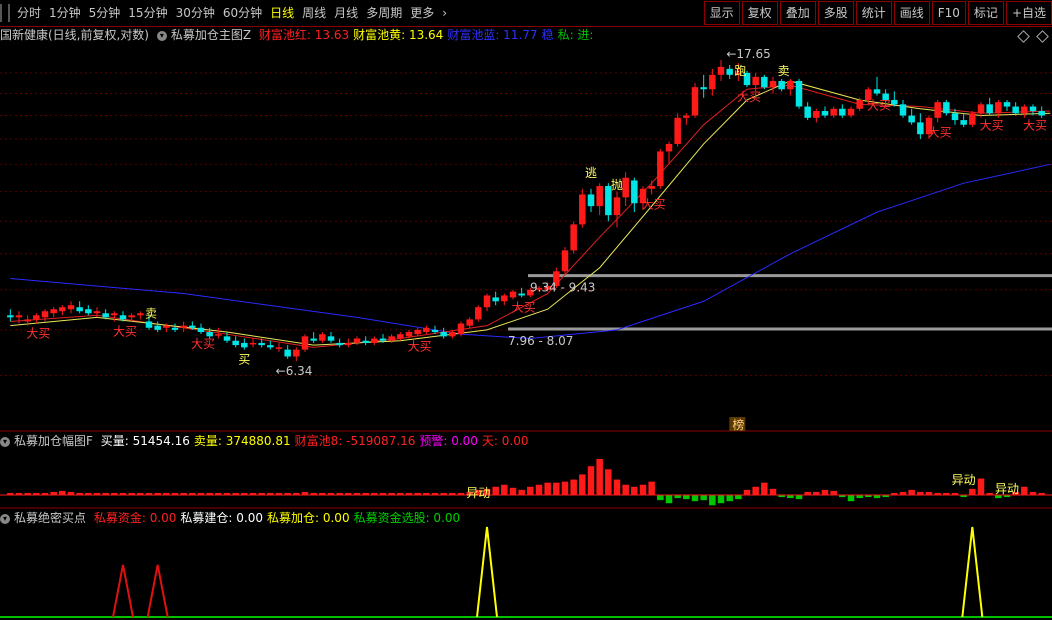 This screenshot has height=620, width=1052. What do you see at coordinates (123, 591) in the screenshot?
I see `red-signal-spike` at bounding box center [123, 591].